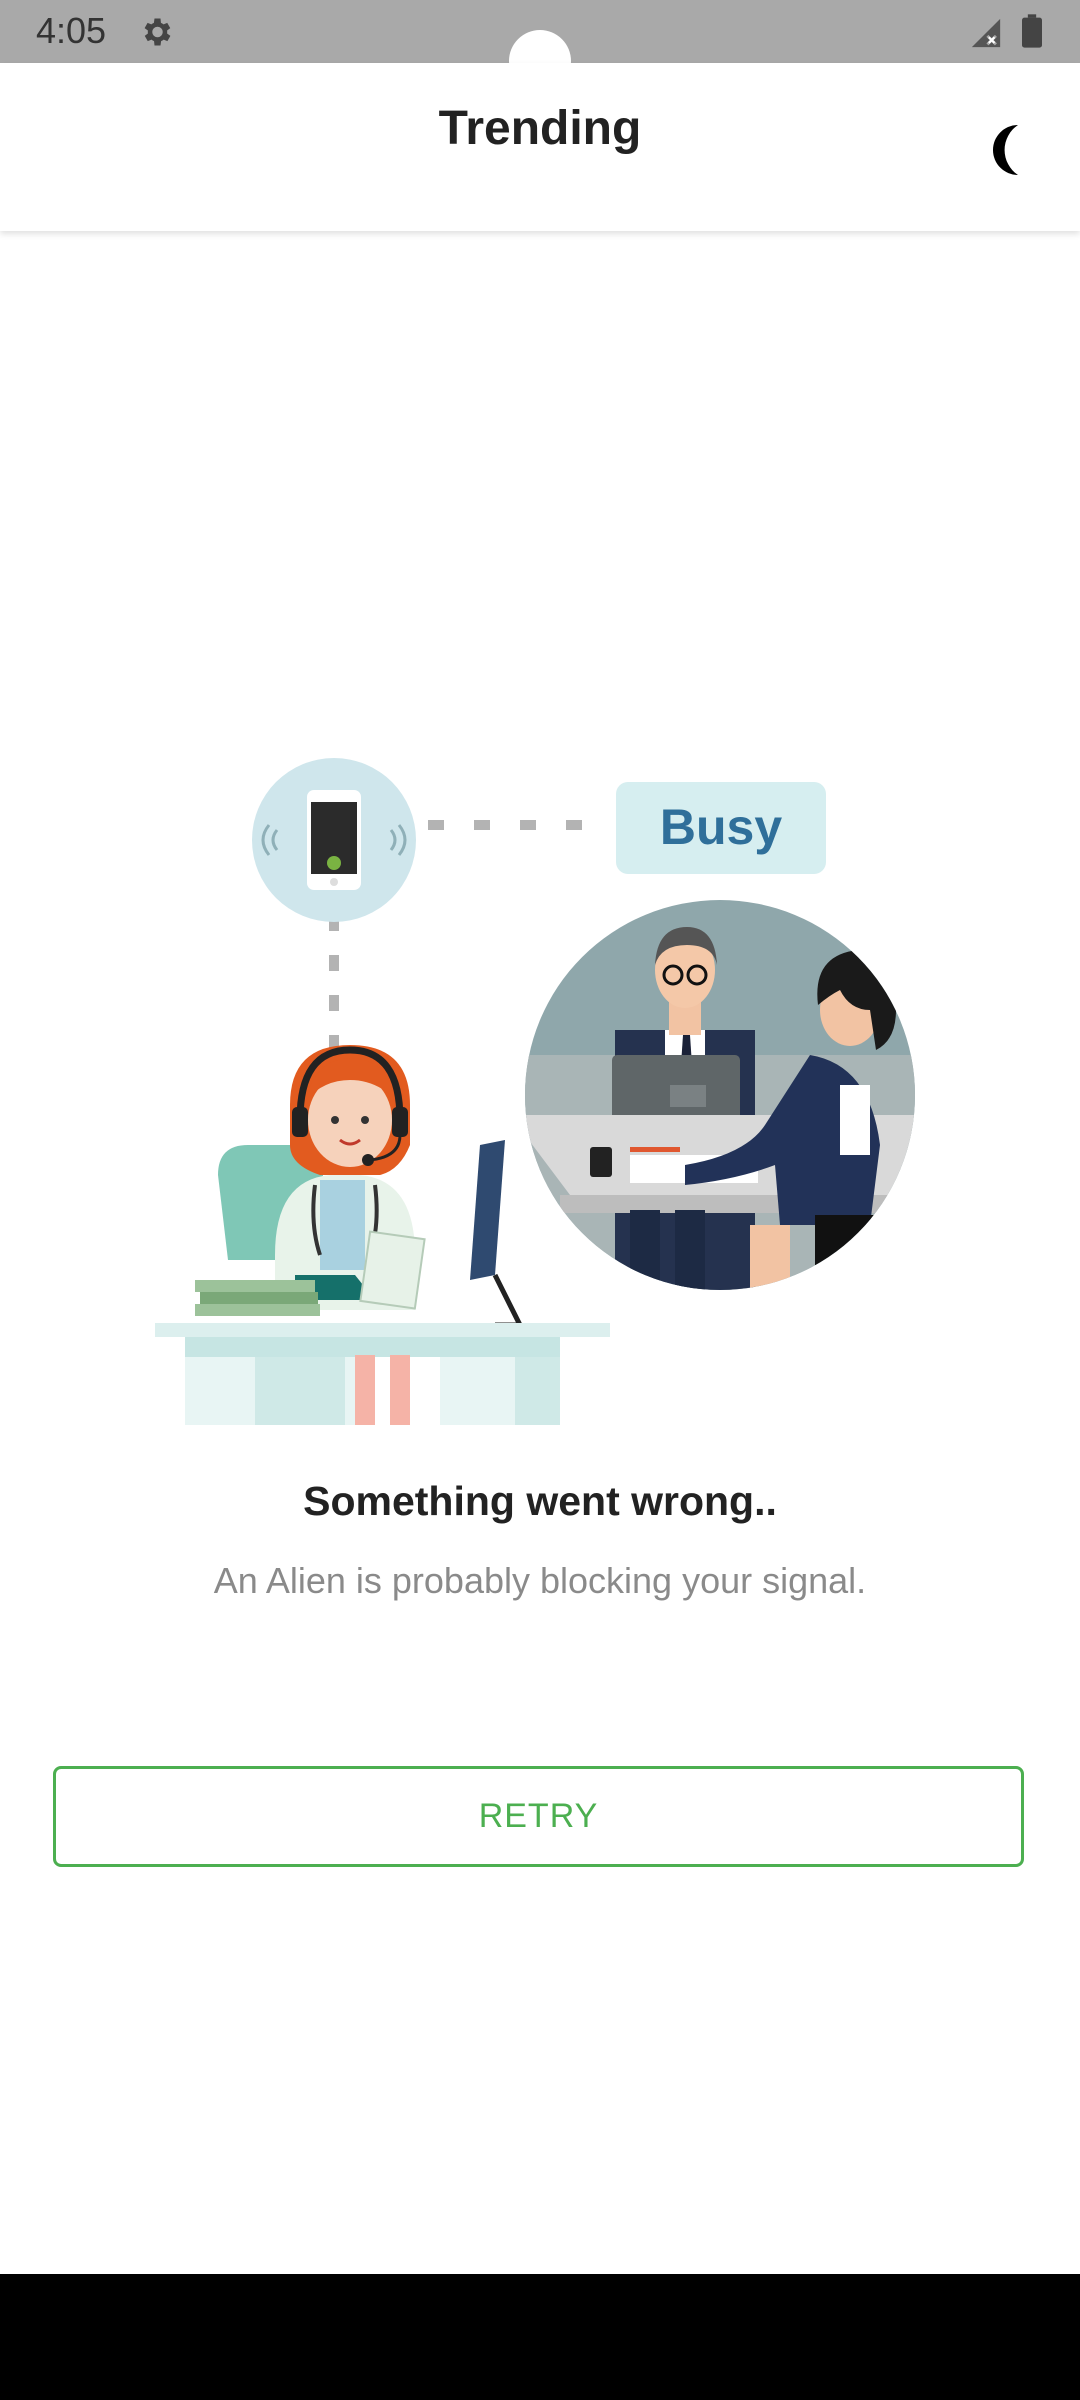 Image resolution: width=1080 pixels, height=2400 pixels. I want to click on phone-ringing-icon, so click(334, 840).